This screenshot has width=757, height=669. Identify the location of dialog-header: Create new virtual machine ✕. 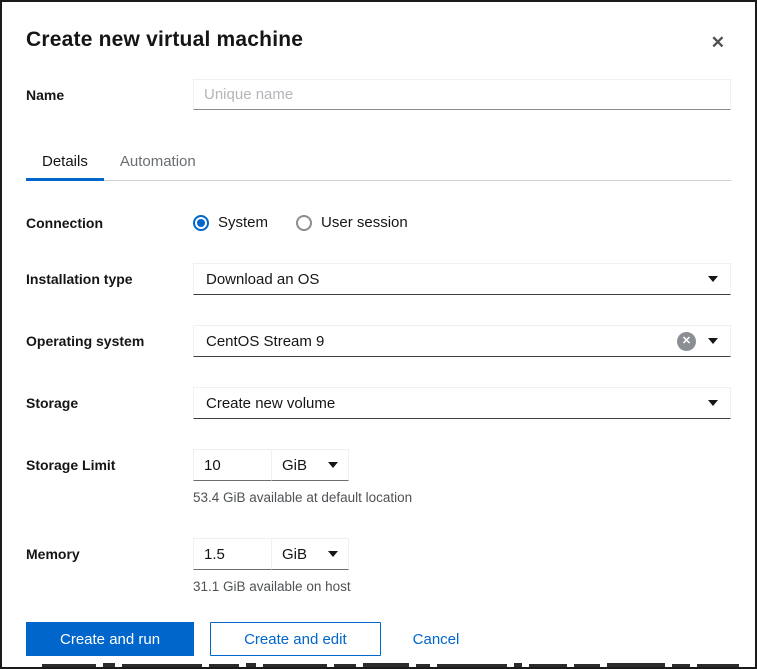
(378, 28).